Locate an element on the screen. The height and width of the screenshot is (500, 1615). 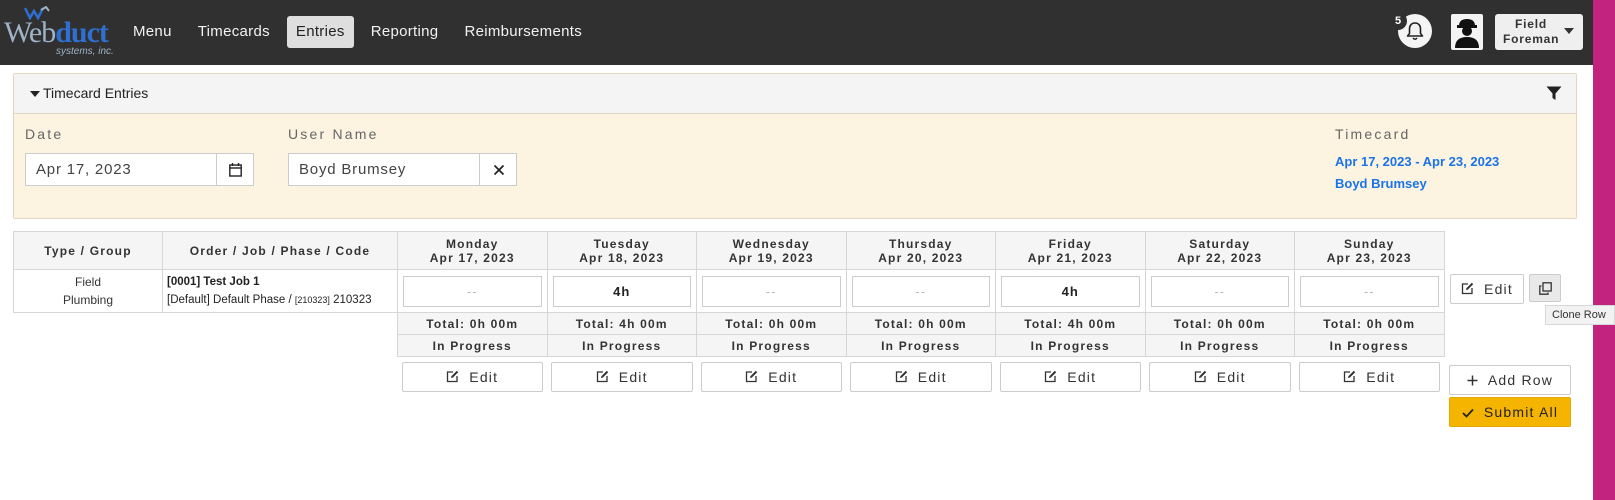
panel-title: Timecard Entries is located at coordinates (96, 93).